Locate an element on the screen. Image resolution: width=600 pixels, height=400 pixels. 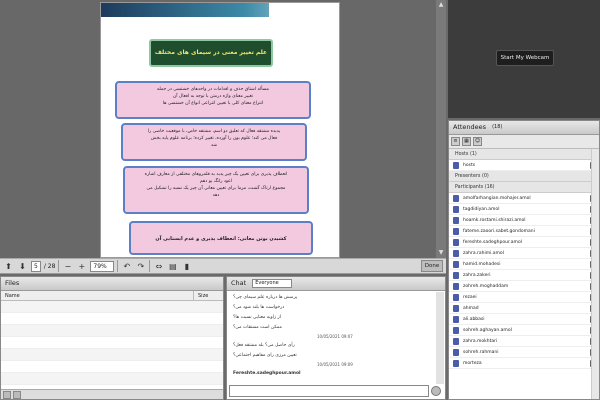
group-hosts: Hosts (1) is located at coordinates (524, 154).